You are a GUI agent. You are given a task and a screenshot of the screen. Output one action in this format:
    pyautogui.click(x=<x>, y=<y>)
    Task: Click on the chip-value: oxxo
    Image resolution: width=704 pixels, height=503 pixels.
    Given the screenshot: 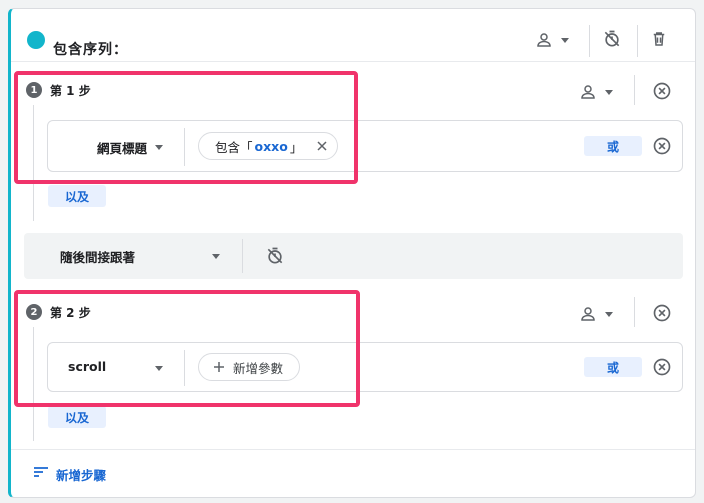 What is the action you would take?
    pyautogui.click(x=271, y=146)
    